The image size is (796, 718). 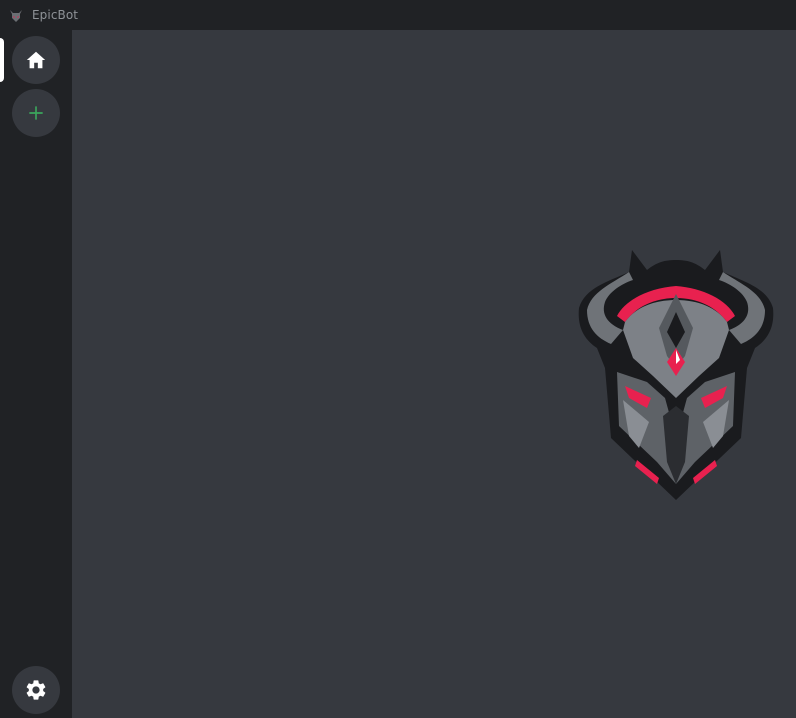 I want to click on home-icon, so click(x=36, y=60).